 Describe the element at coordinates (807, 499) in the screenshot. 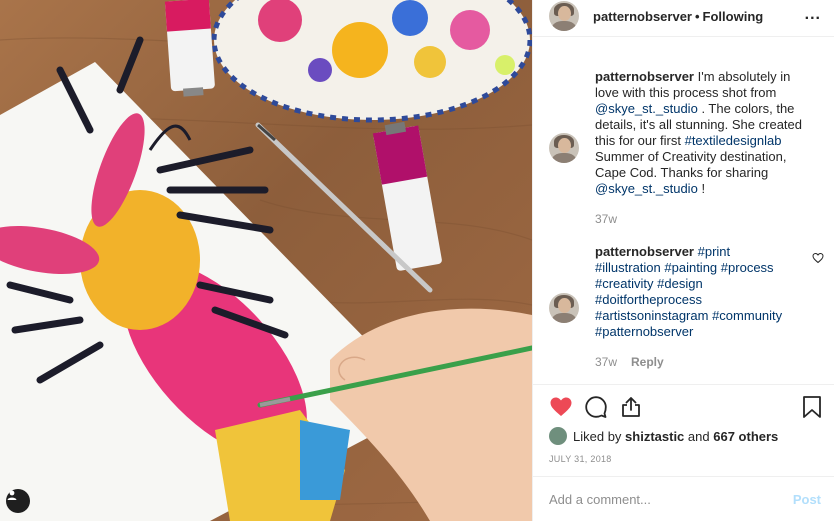

I see `post-button: Post` at that location.